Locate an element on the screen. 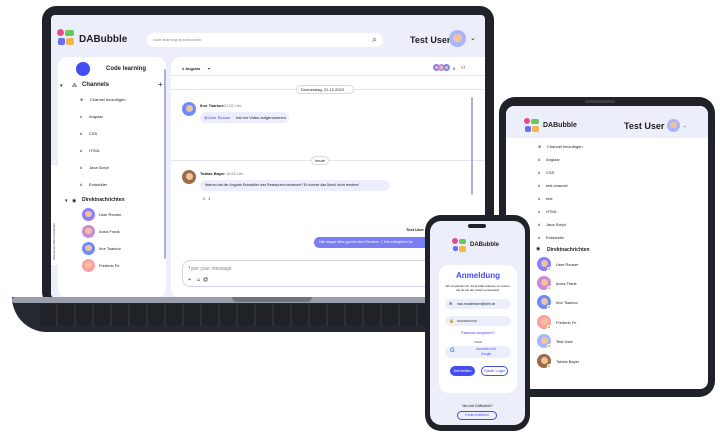 This screenshot has width=720, height=439. channel-item: test is located at coordinates (549, 198).